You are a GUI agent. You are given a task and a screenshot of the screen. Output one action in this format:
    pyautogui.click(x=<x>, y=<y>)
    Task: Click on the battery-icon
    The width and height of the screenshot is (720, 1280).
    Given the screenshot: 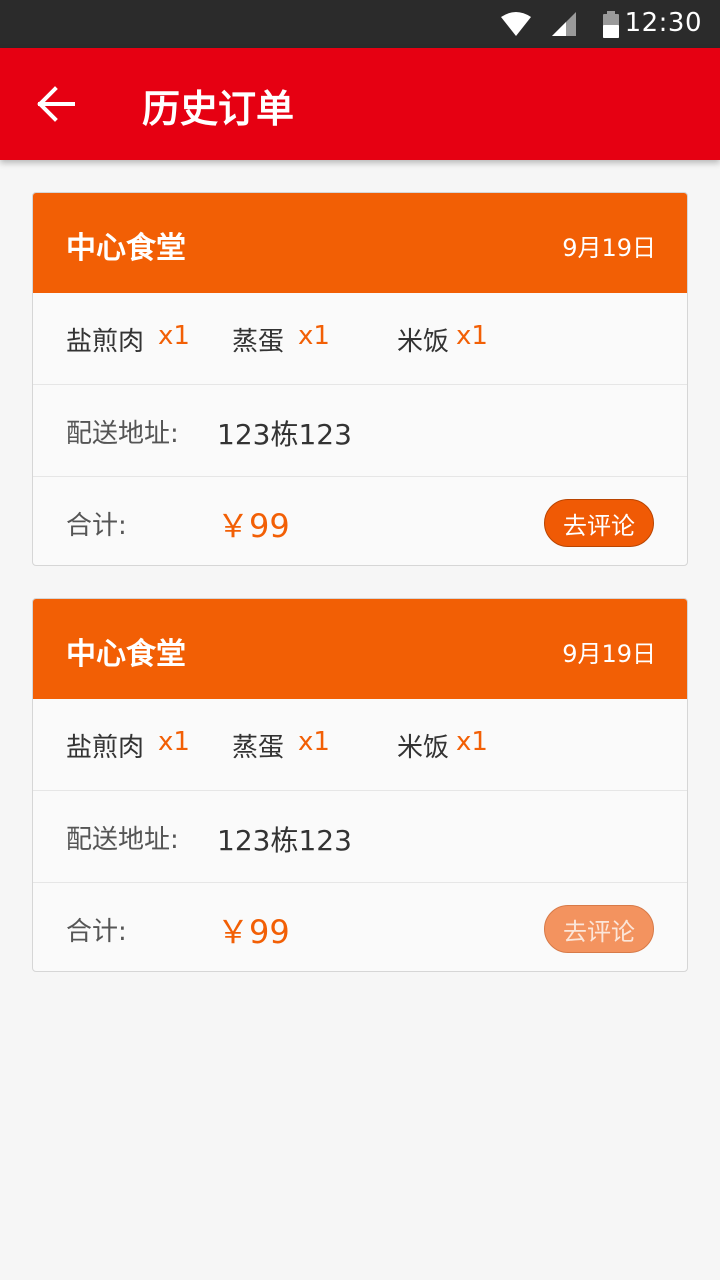 What is the action you would take?
    pyautogui.click(x=611, y=24)
    